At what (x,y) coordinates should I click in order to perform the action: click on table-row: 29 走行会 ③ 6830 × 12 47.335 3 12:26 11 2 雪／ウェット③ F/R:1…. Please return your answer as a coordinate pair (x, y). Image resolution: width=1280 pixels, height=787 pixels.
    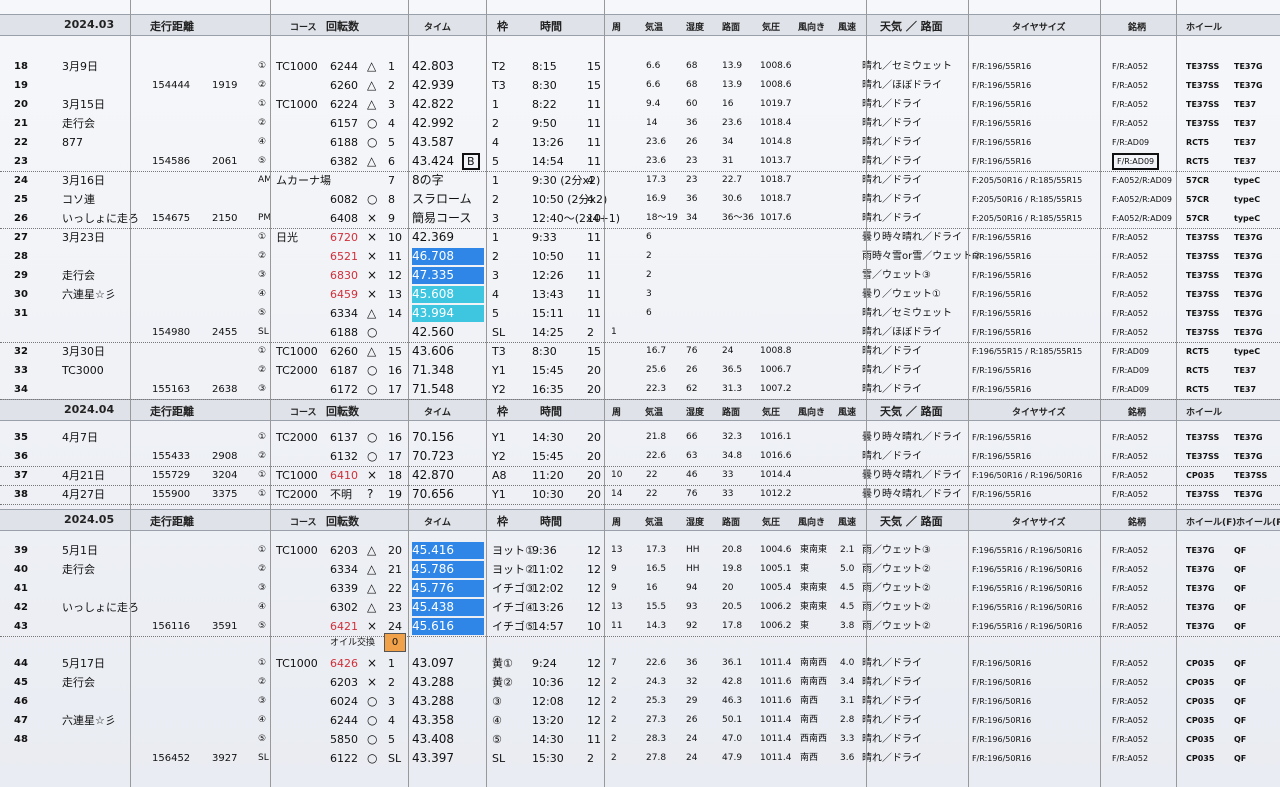
    Looking at the image, I should click on (640, 275).